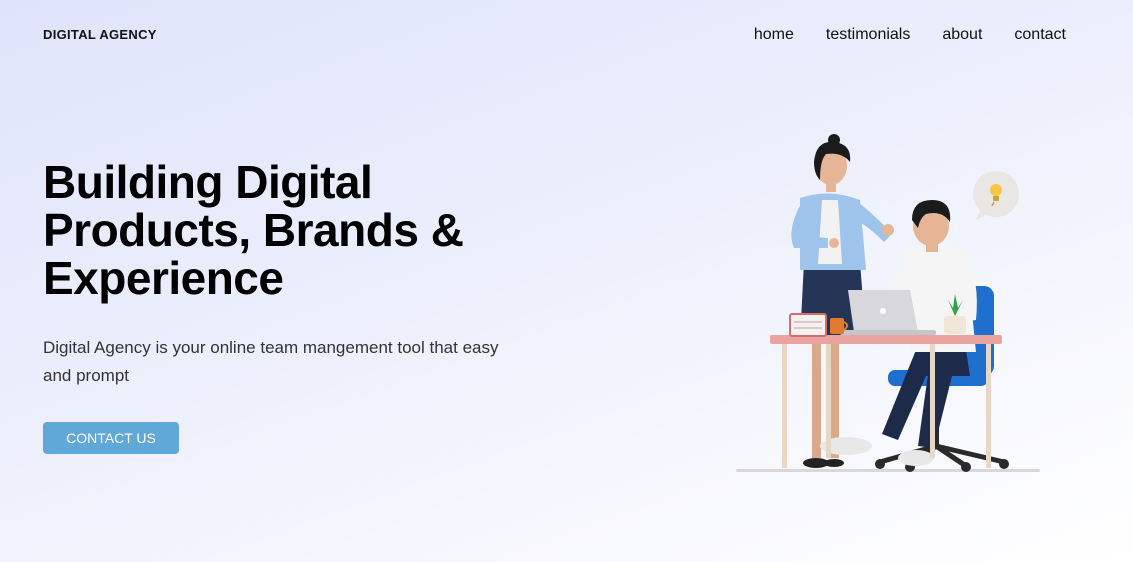  I want to click on contact-us-button: CONTACT US, so click(111, 438).